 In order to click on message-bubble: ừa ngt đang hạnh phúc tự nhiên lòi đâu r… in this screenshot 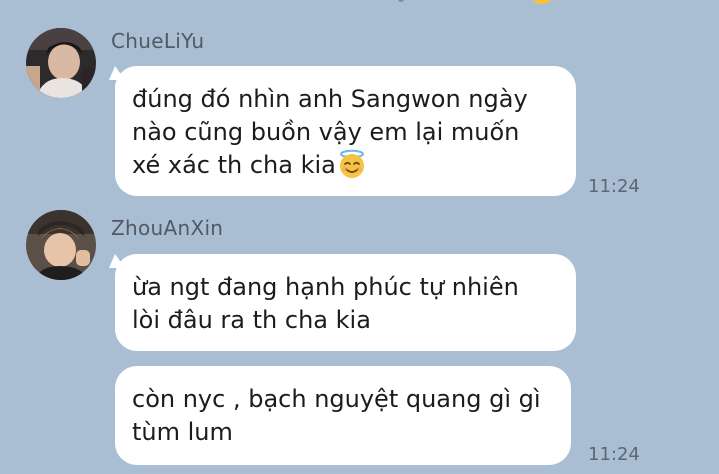, I will do `click(345, 302)`.